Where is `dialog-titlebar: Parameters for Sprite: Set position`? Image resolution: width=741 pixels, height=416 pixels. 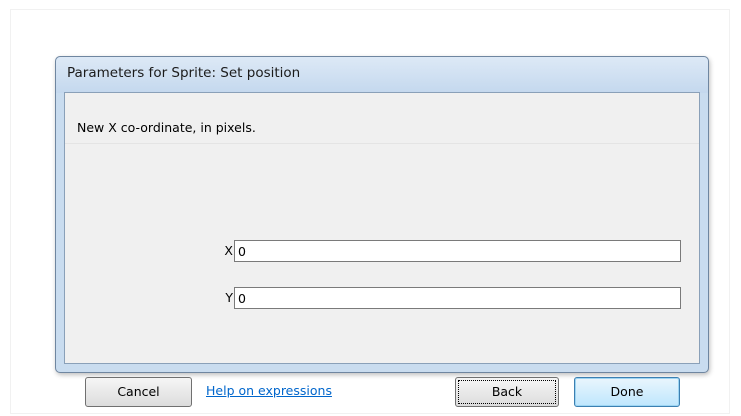
dialog-titlebar: Parameters for Sprite: Set position is located at coordinates (382, 75).